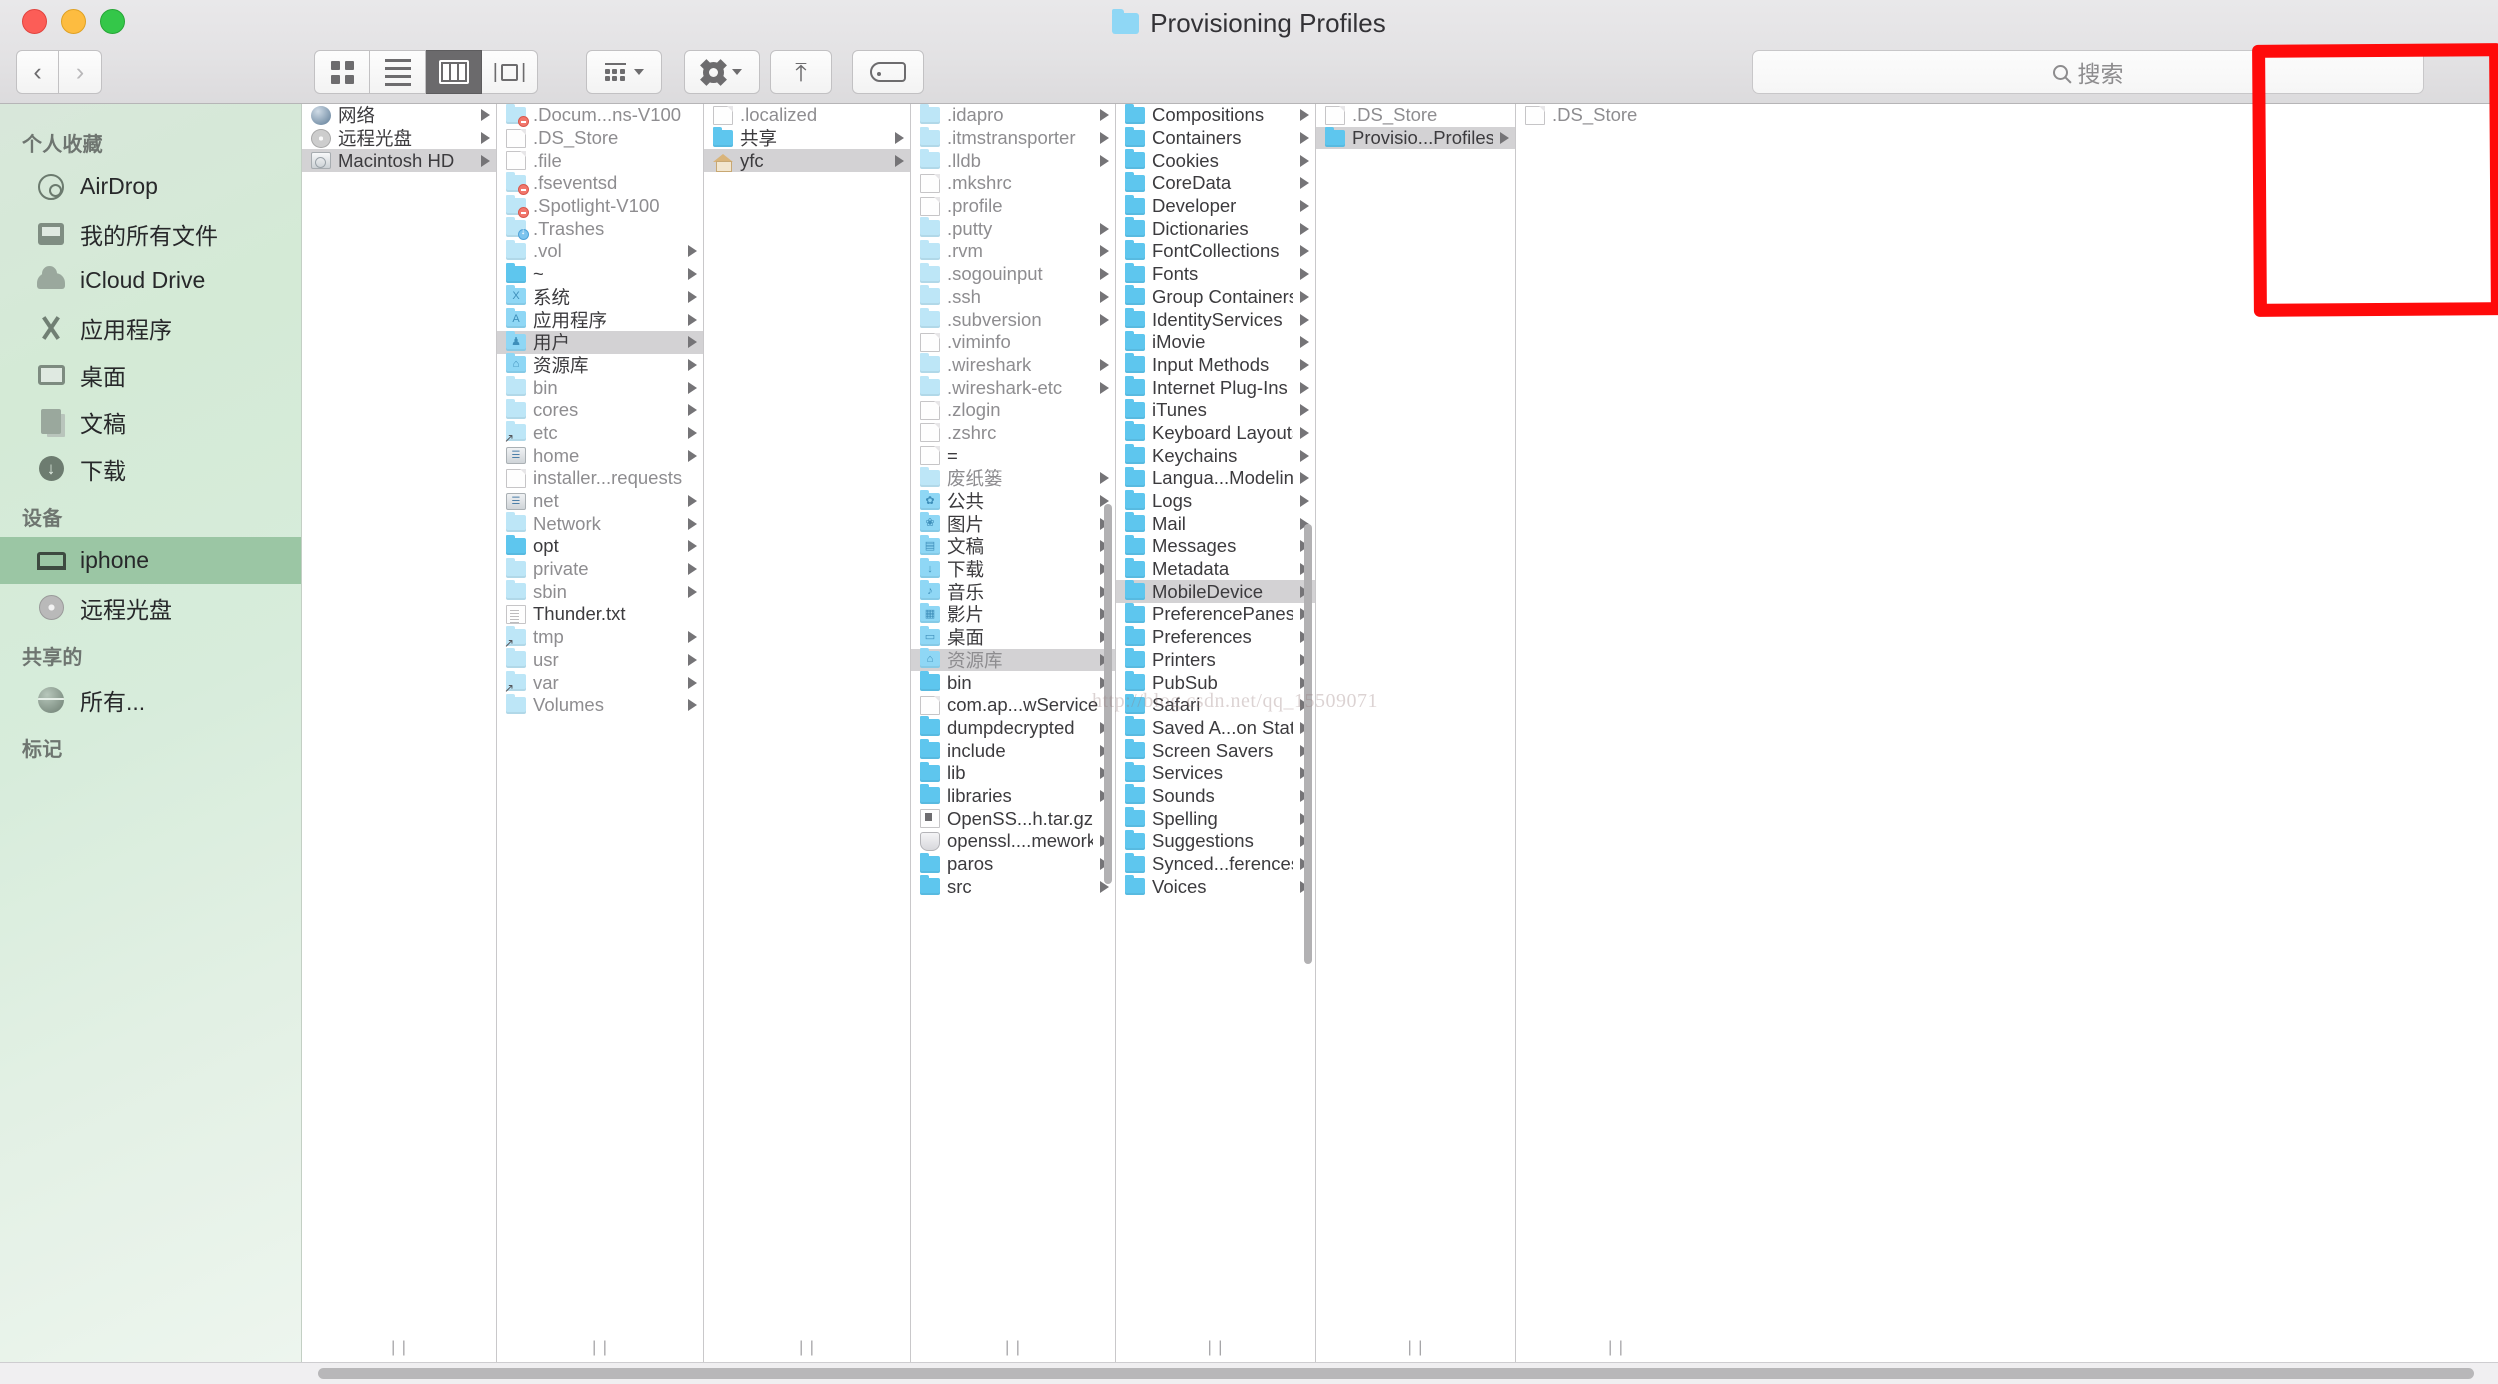  I want to click on column-list: .DS_Store Provisio...Profiles, so click(1415, 719).